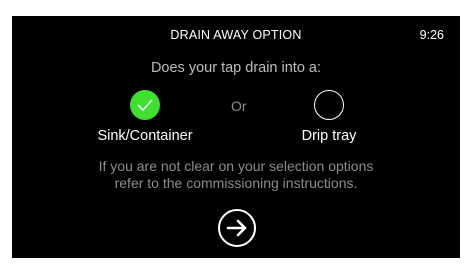  Describe the element at coordinates (329, 136) in the screenshot. I see `drip-tray-label: Drip tray` at that location.